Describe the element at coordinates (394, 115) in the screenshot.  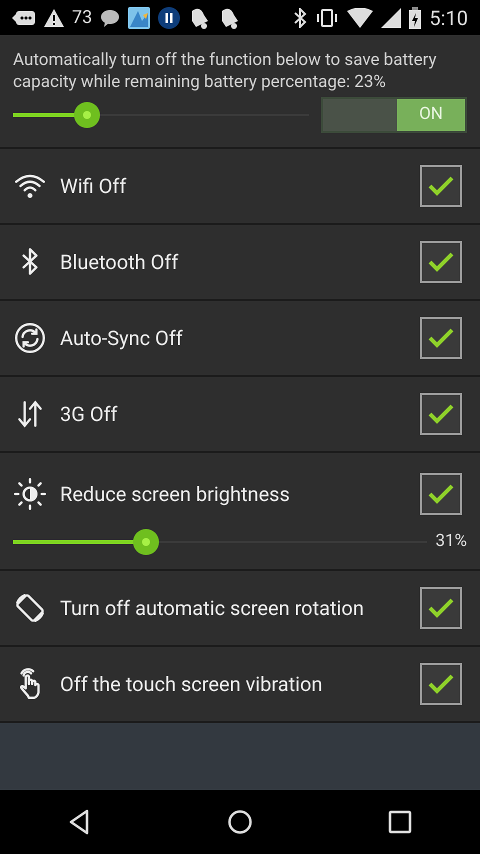
I see `toggle-switch: ON` at that location.